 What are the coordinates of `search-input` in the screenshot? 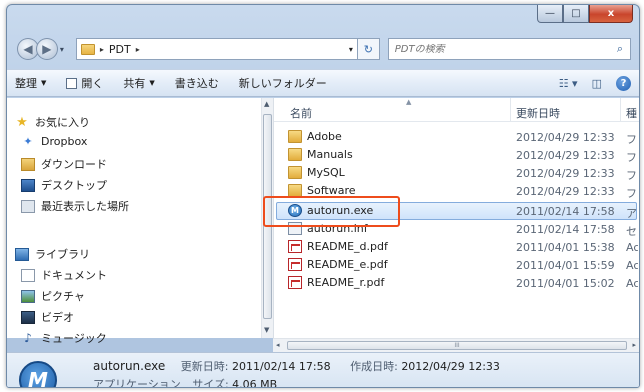 It's located at (502, 49).